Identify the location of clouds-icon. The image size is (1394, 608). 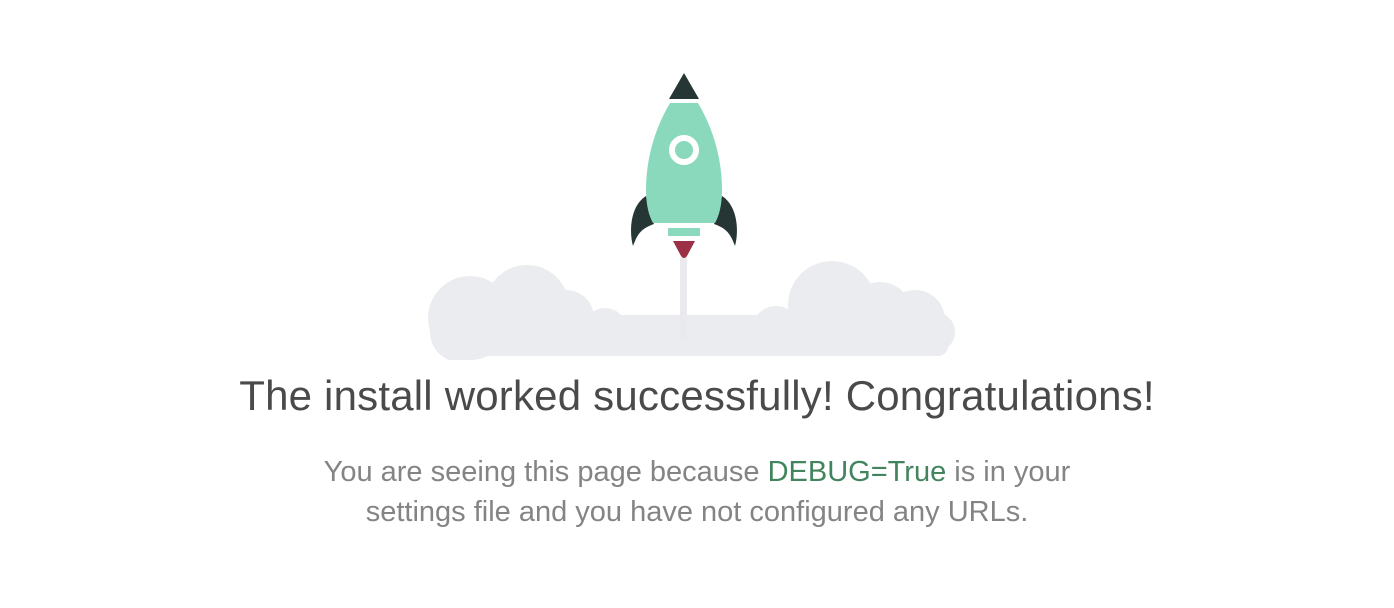
(691, 310).